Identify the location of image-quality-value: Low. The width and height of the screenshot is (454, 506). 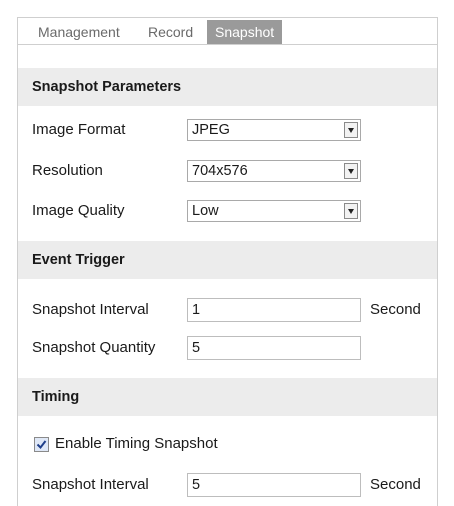
(205, 211).